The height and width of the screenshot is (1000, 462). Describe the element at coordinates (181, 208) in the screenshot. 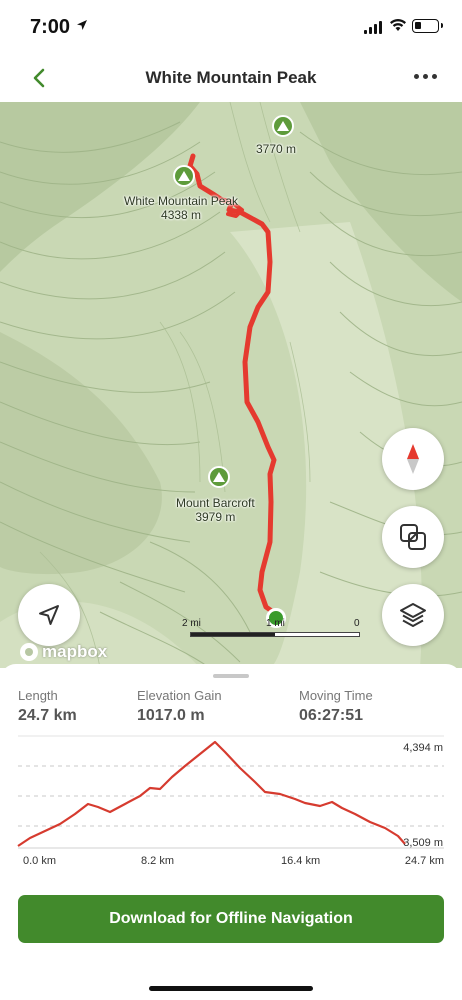

I see `peak-label-white-mountain: White Mountain Peak 4338 m` at that location.